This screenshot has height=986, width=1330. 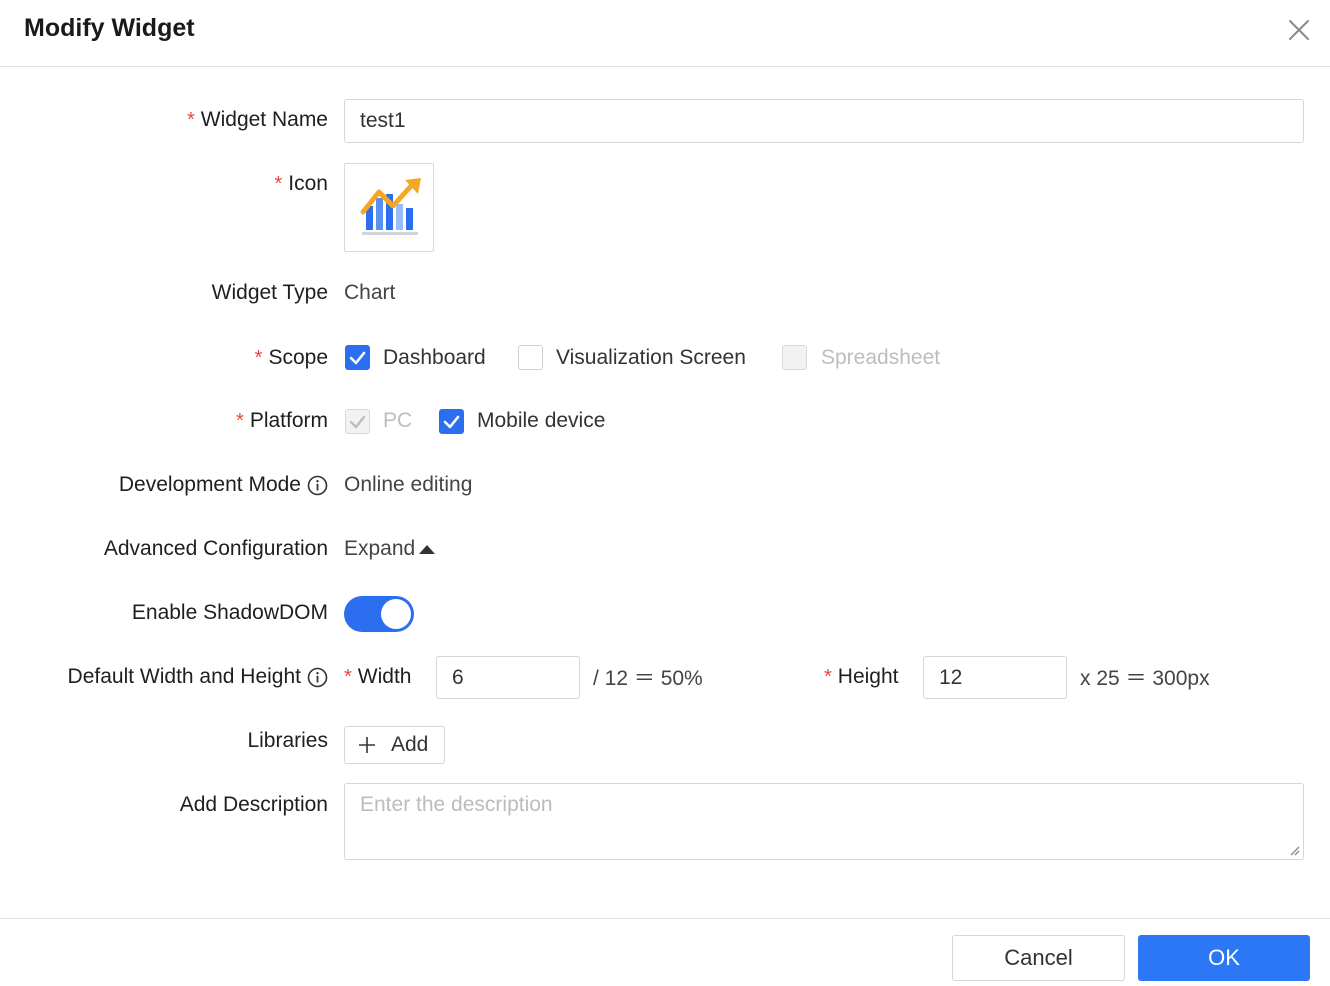 What do you see at coordinates (427, 549) in the screenshot?
I see `caret-up-icon` at bounding box center [427, 549].